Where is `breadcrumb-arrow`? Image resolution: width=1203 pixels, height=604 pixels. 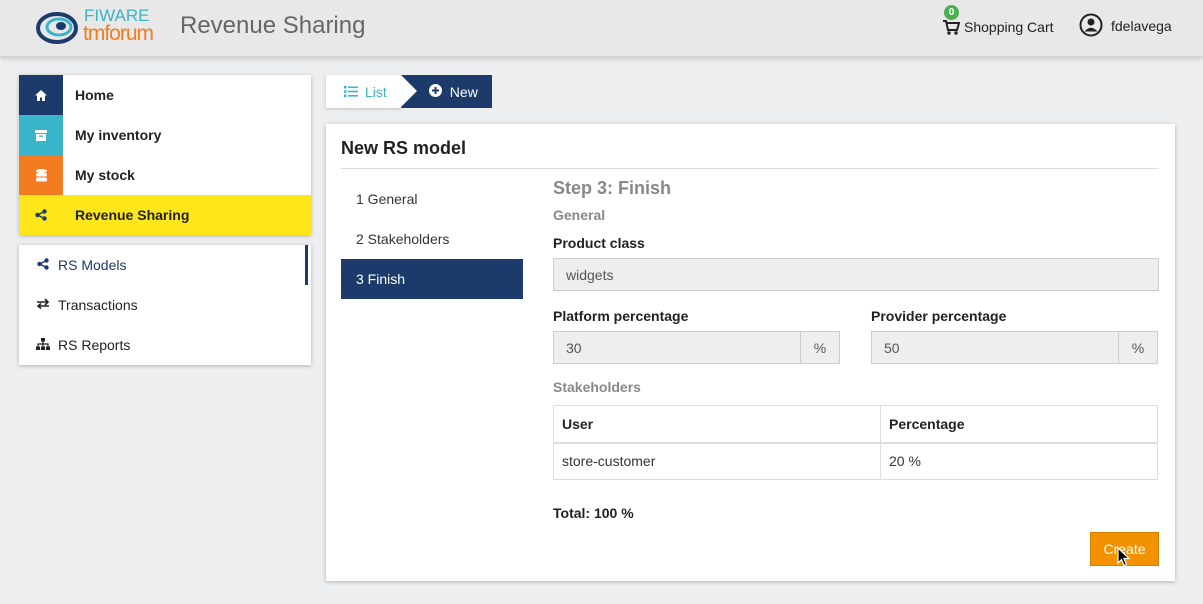 breadcrumb-arrow is located at coordinates (408, 91).